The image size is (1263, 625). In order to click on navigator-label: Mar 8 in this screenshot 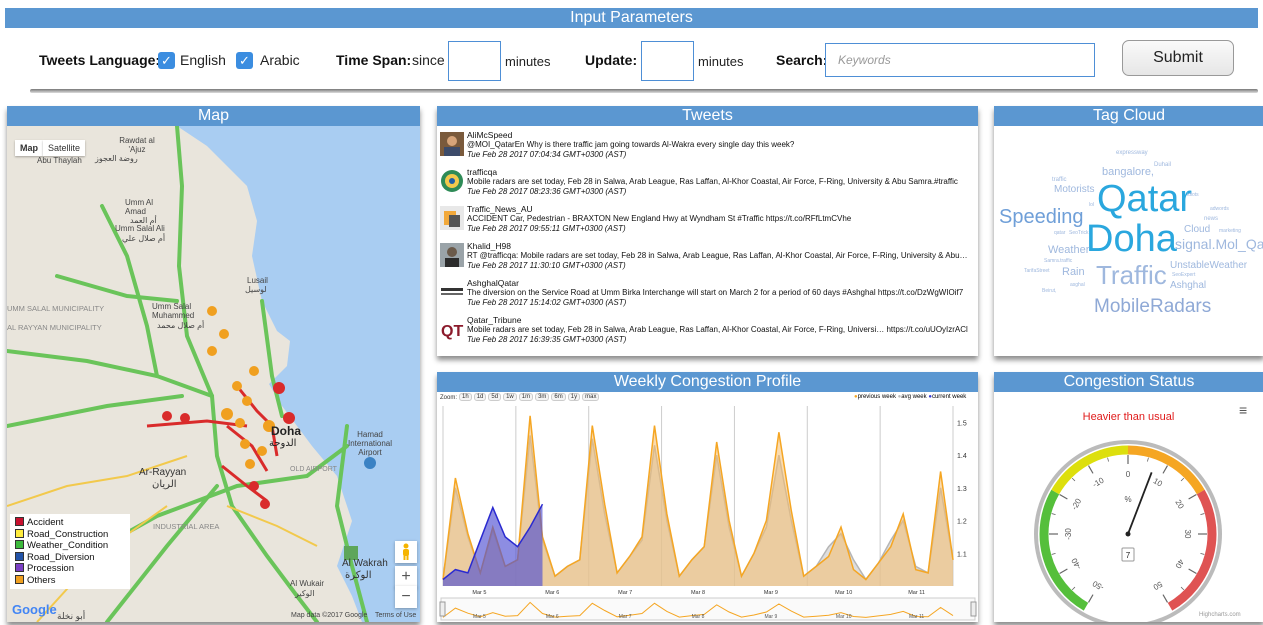, I will do `click(698, 617)`.